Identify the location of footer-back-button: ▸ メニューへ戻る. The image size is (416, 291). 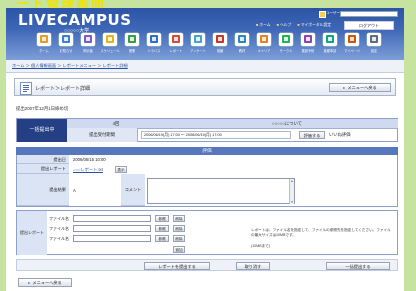
(45, 282).